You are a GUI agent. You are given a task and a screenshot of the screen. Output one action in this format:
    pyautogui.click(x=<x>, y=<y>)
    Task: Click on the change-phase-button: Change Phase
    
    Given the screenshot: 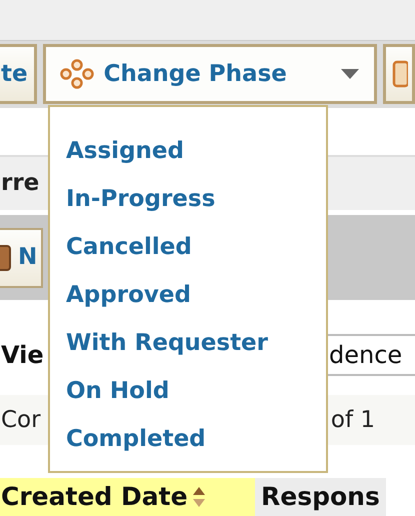 What is the action you would take?
    pyautogui.click(x=209, y=74)
    